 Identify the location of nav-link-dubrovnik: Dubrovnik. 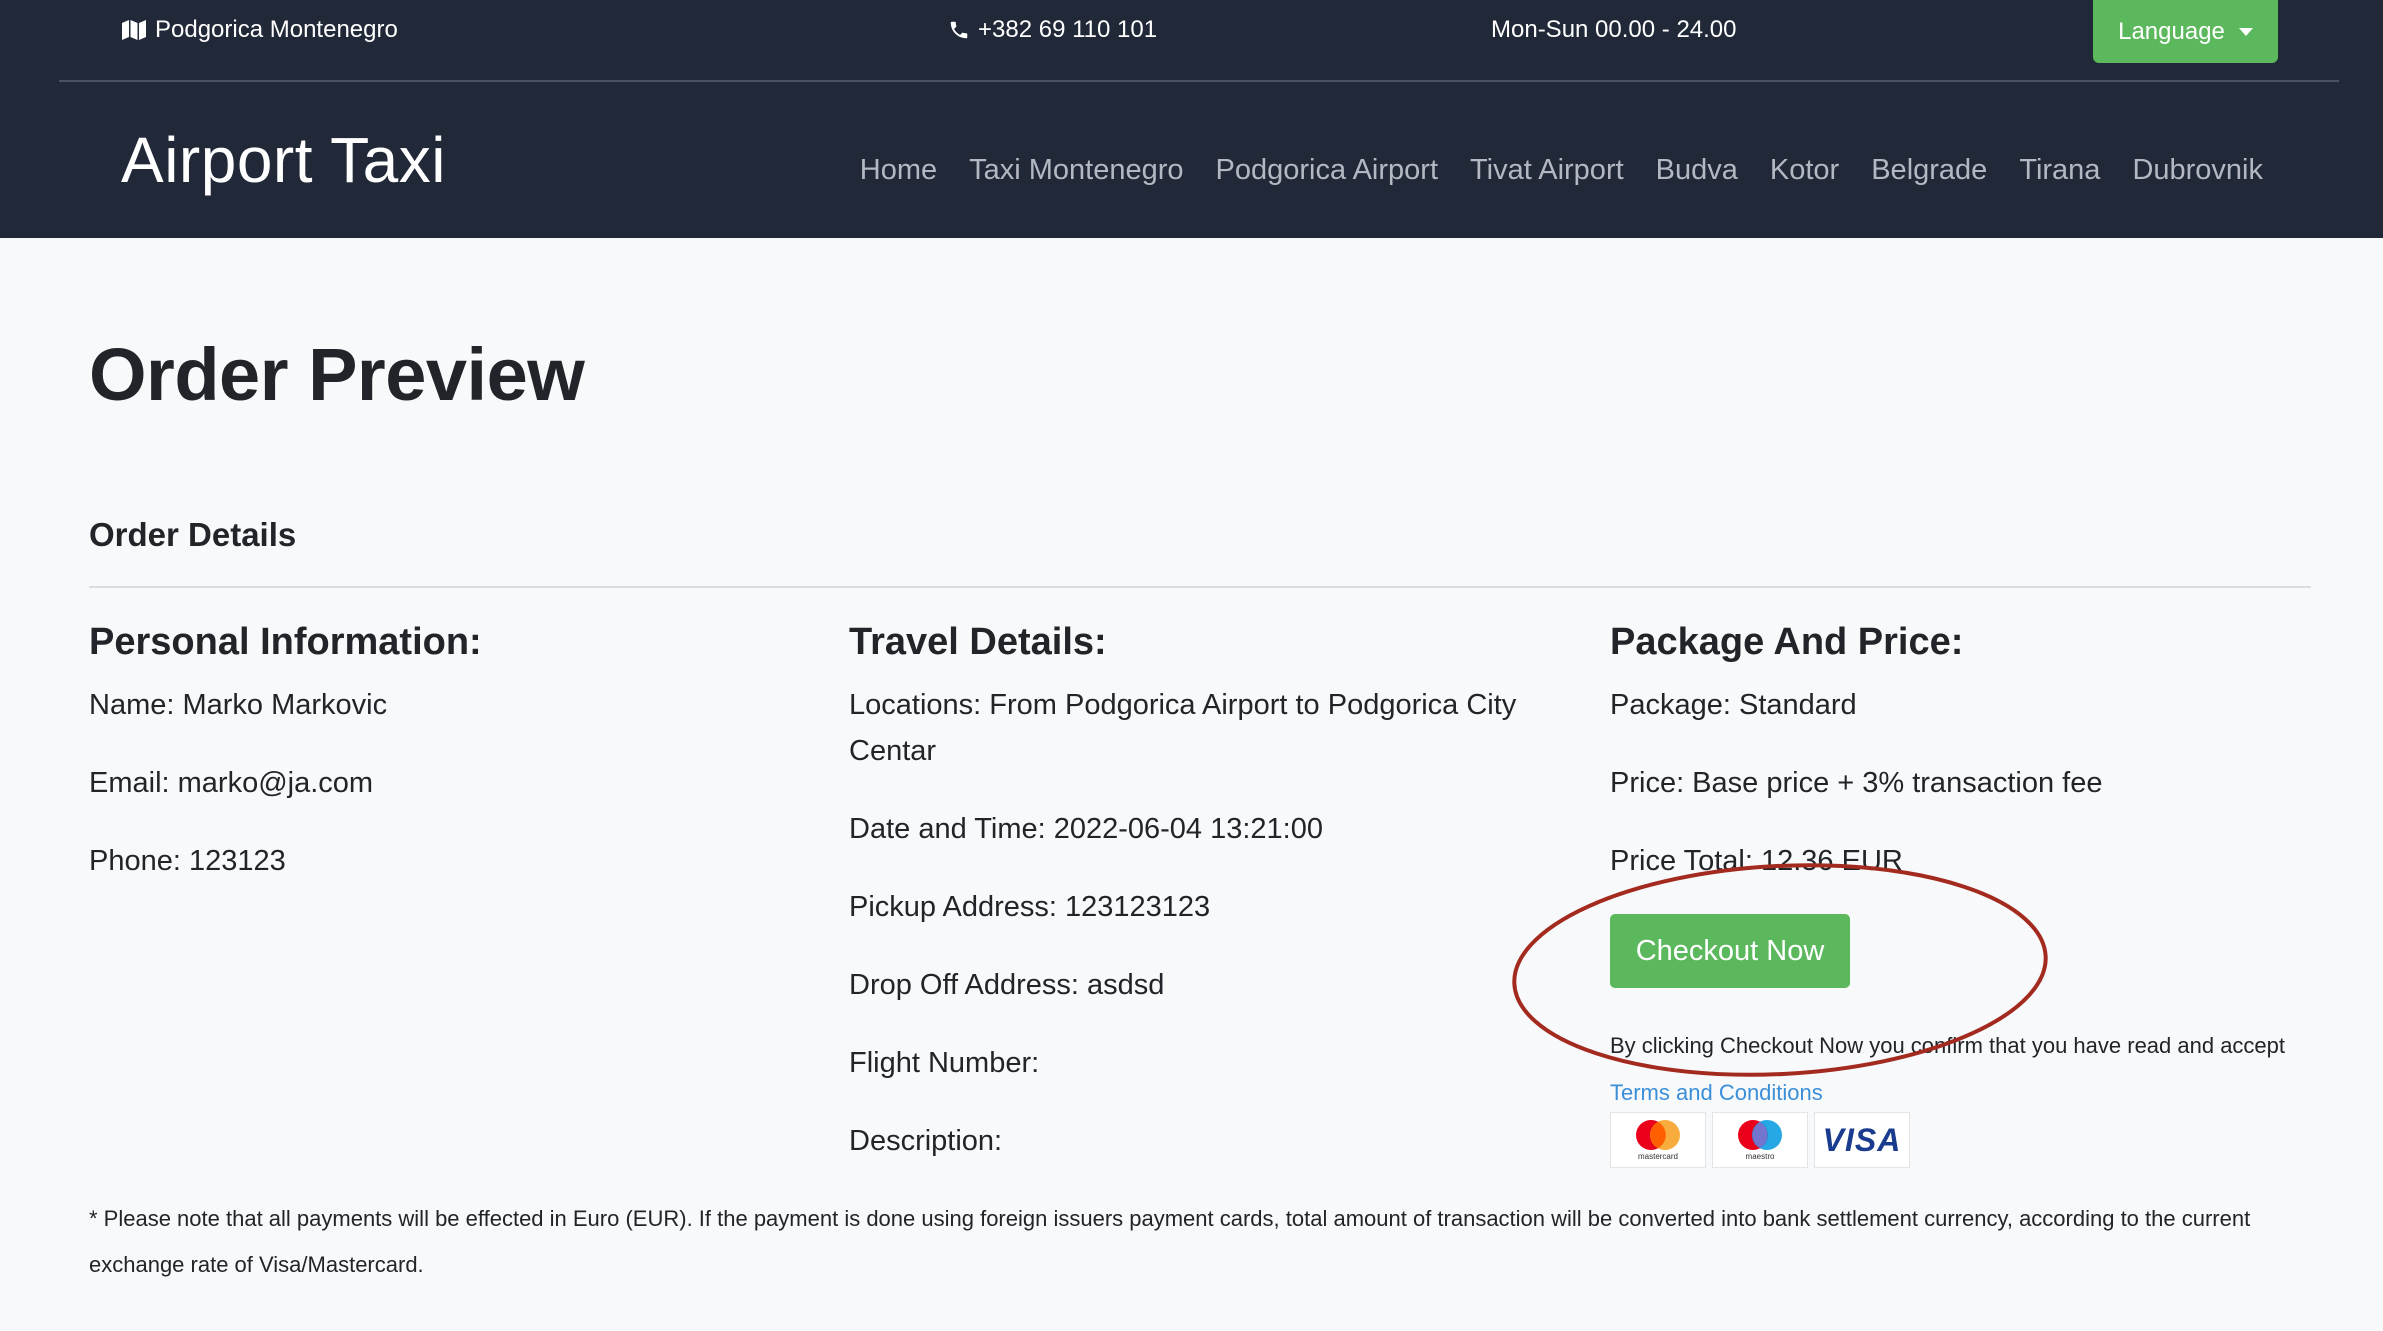
(2197, 170).